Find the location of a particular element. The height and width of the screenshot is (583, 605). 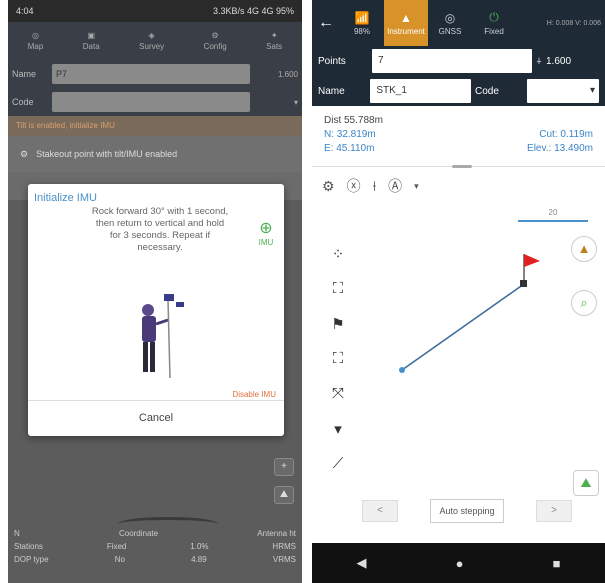

bottom-controls: < Auto stepping > is located at coordinates (467, 511).